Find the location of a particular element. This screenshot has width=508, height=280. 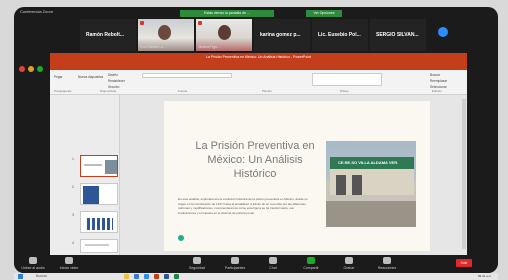

accent-dot is located at coordinates (181, 238).